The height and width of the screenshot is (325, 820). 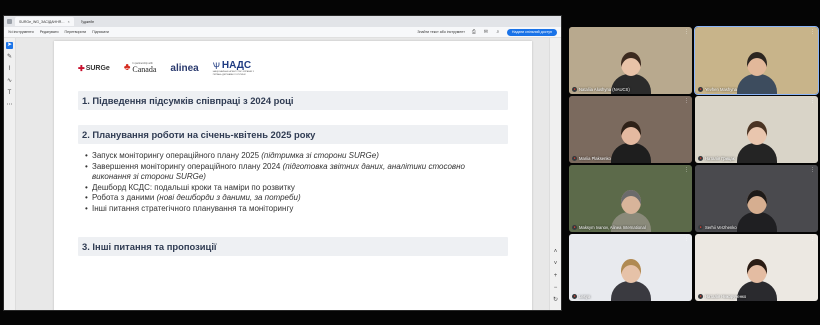 What do you see at coordinates (228, 198) in the screenshot?
I see `bullet-note: (нові дешборди з даними, за потреби)` at bounding box center [228, 198].